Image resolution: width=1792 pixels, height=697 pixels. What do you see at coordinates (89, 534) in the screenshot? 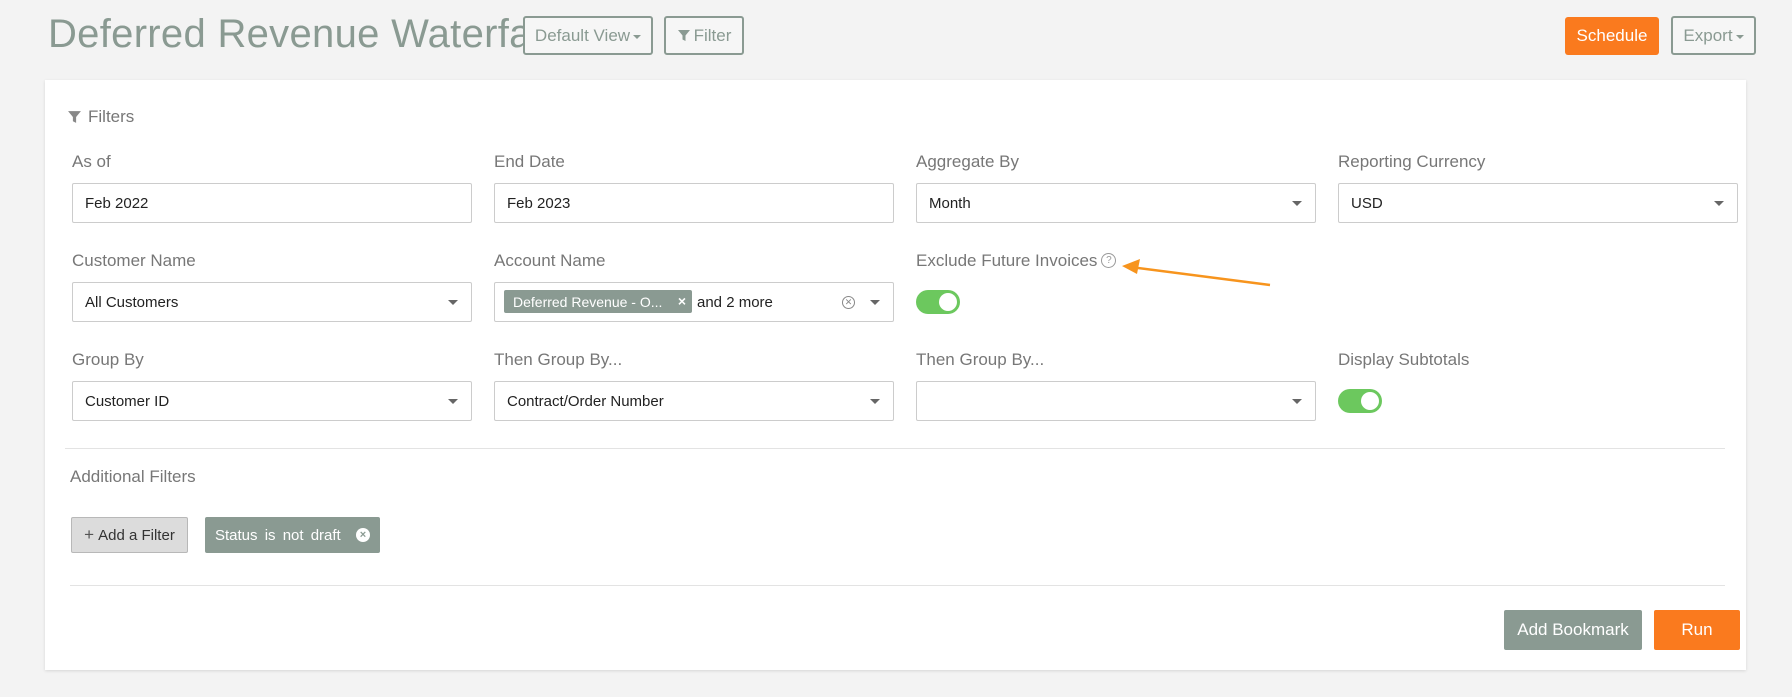
I see `plus-icon: +` at bounding box center [89, 534].